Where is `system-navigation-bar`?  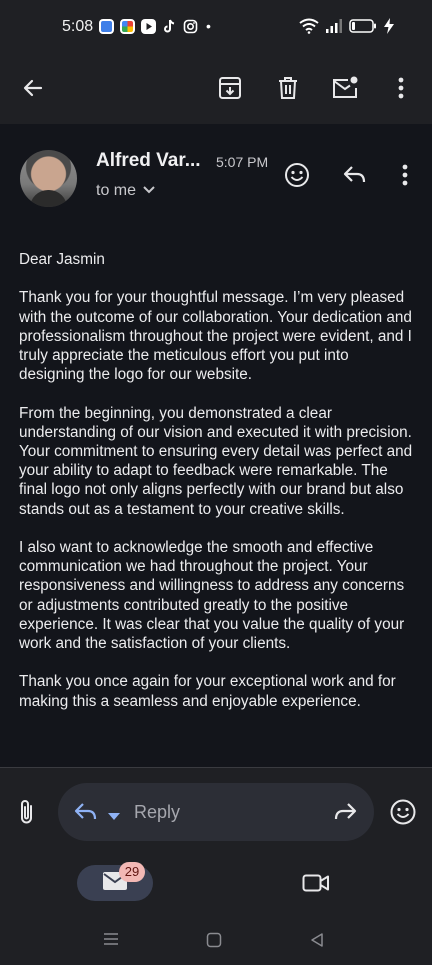
system-navigation-bar is located at coordinates (216, 940).